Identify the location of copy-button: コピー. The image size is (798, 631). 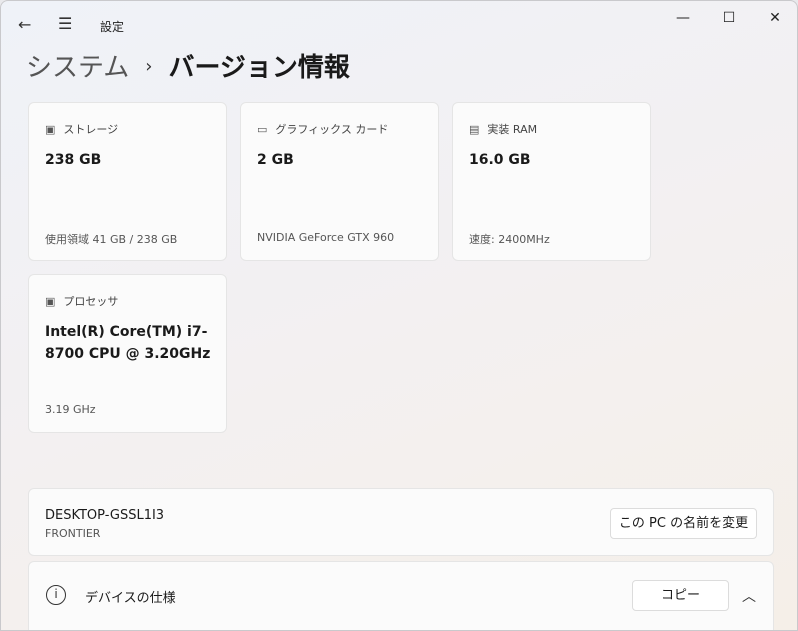
(680, 595).